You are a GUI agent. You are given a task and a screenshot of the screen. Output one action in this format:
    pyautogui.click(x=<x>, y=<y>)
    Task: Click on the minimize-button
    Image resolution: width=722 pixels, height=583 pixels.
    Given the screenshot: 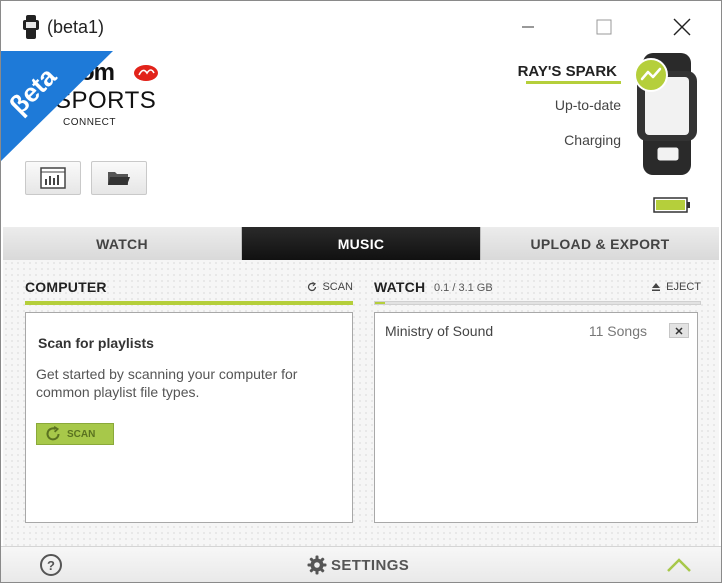 What is the action you would take?
    pyautogui.click(x=528, y=27)
    